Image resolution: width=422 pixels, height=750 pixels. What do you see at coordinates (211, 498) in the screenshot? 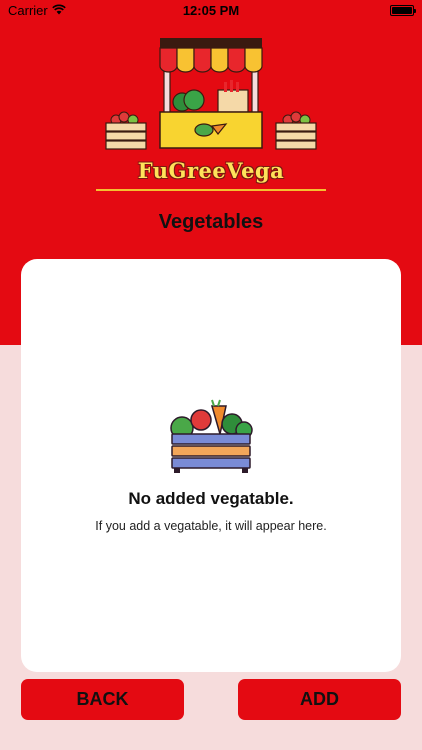
I see `empty-state-title: No added vegatable.` at bounding box center [211, 498].